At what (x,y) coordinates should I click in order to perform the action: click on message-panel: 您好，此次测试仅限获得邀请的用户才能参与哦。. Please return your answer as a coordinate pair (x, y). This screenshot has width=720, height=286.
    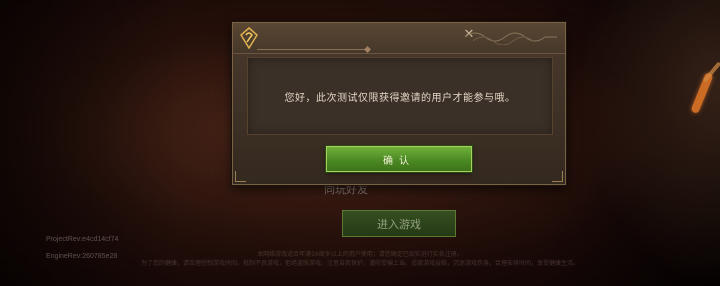
    Looking at the image, I should click on (400, 96).